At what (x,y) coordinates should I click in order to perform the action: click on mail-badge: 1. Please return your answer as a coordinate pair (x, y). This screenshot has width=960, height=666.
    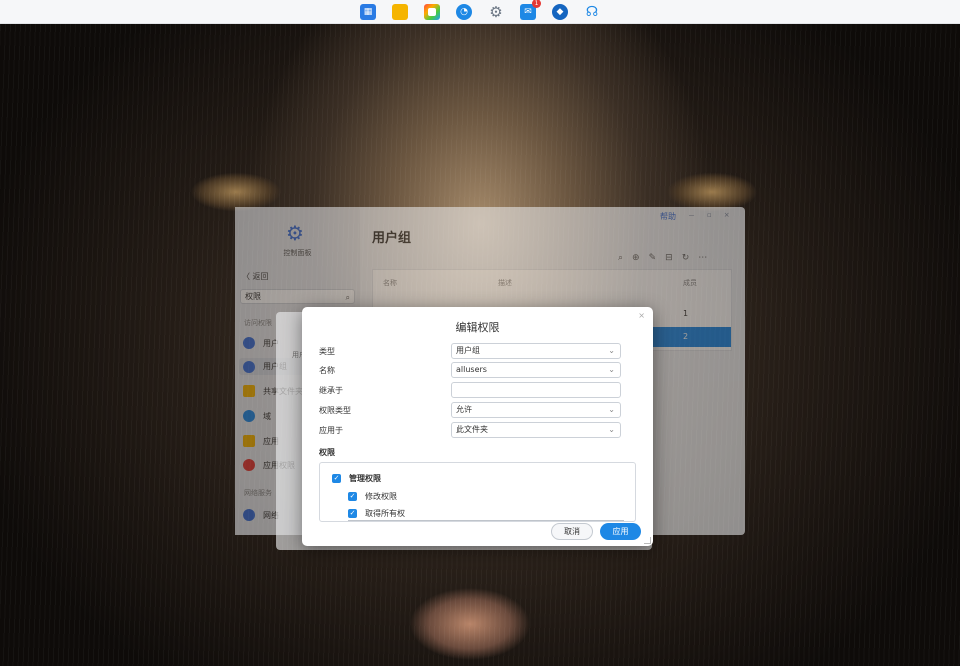
    Looking at the image, I should click on (536, 4).